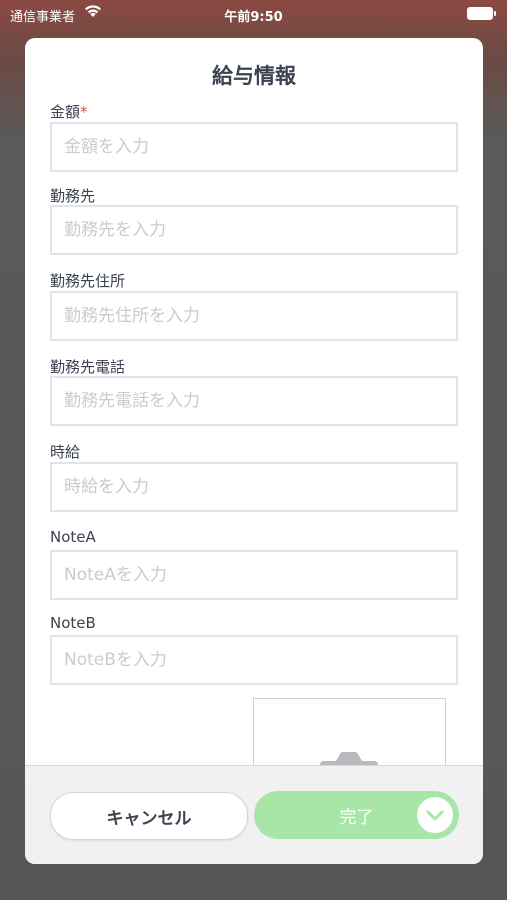 The width and height of the screenshot is (507, 900). I want to click on field-label-hourly-wage: 時給, so click(65, 452).